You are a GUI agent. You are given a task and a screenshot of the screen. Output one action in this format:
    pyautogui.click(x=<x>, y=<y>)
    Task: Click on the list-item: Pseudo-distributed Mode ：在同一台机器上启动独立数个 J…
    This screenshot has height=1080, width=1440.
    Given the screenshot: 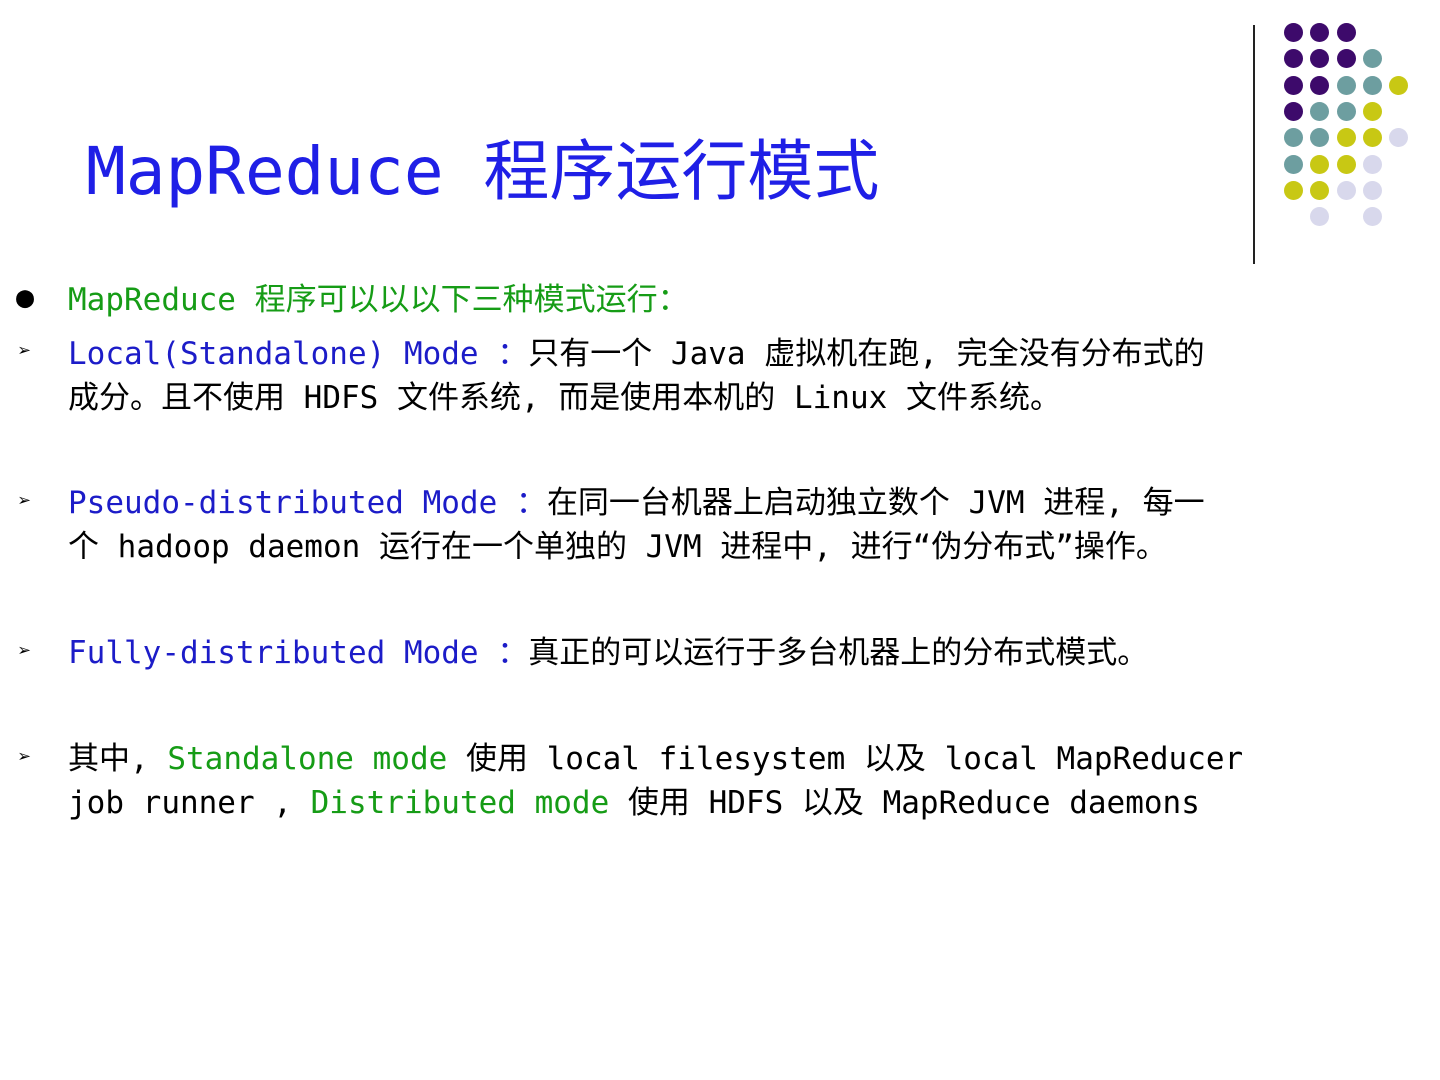 What is the action you would take?
    pyautogui.click(x=636, y=503)
    